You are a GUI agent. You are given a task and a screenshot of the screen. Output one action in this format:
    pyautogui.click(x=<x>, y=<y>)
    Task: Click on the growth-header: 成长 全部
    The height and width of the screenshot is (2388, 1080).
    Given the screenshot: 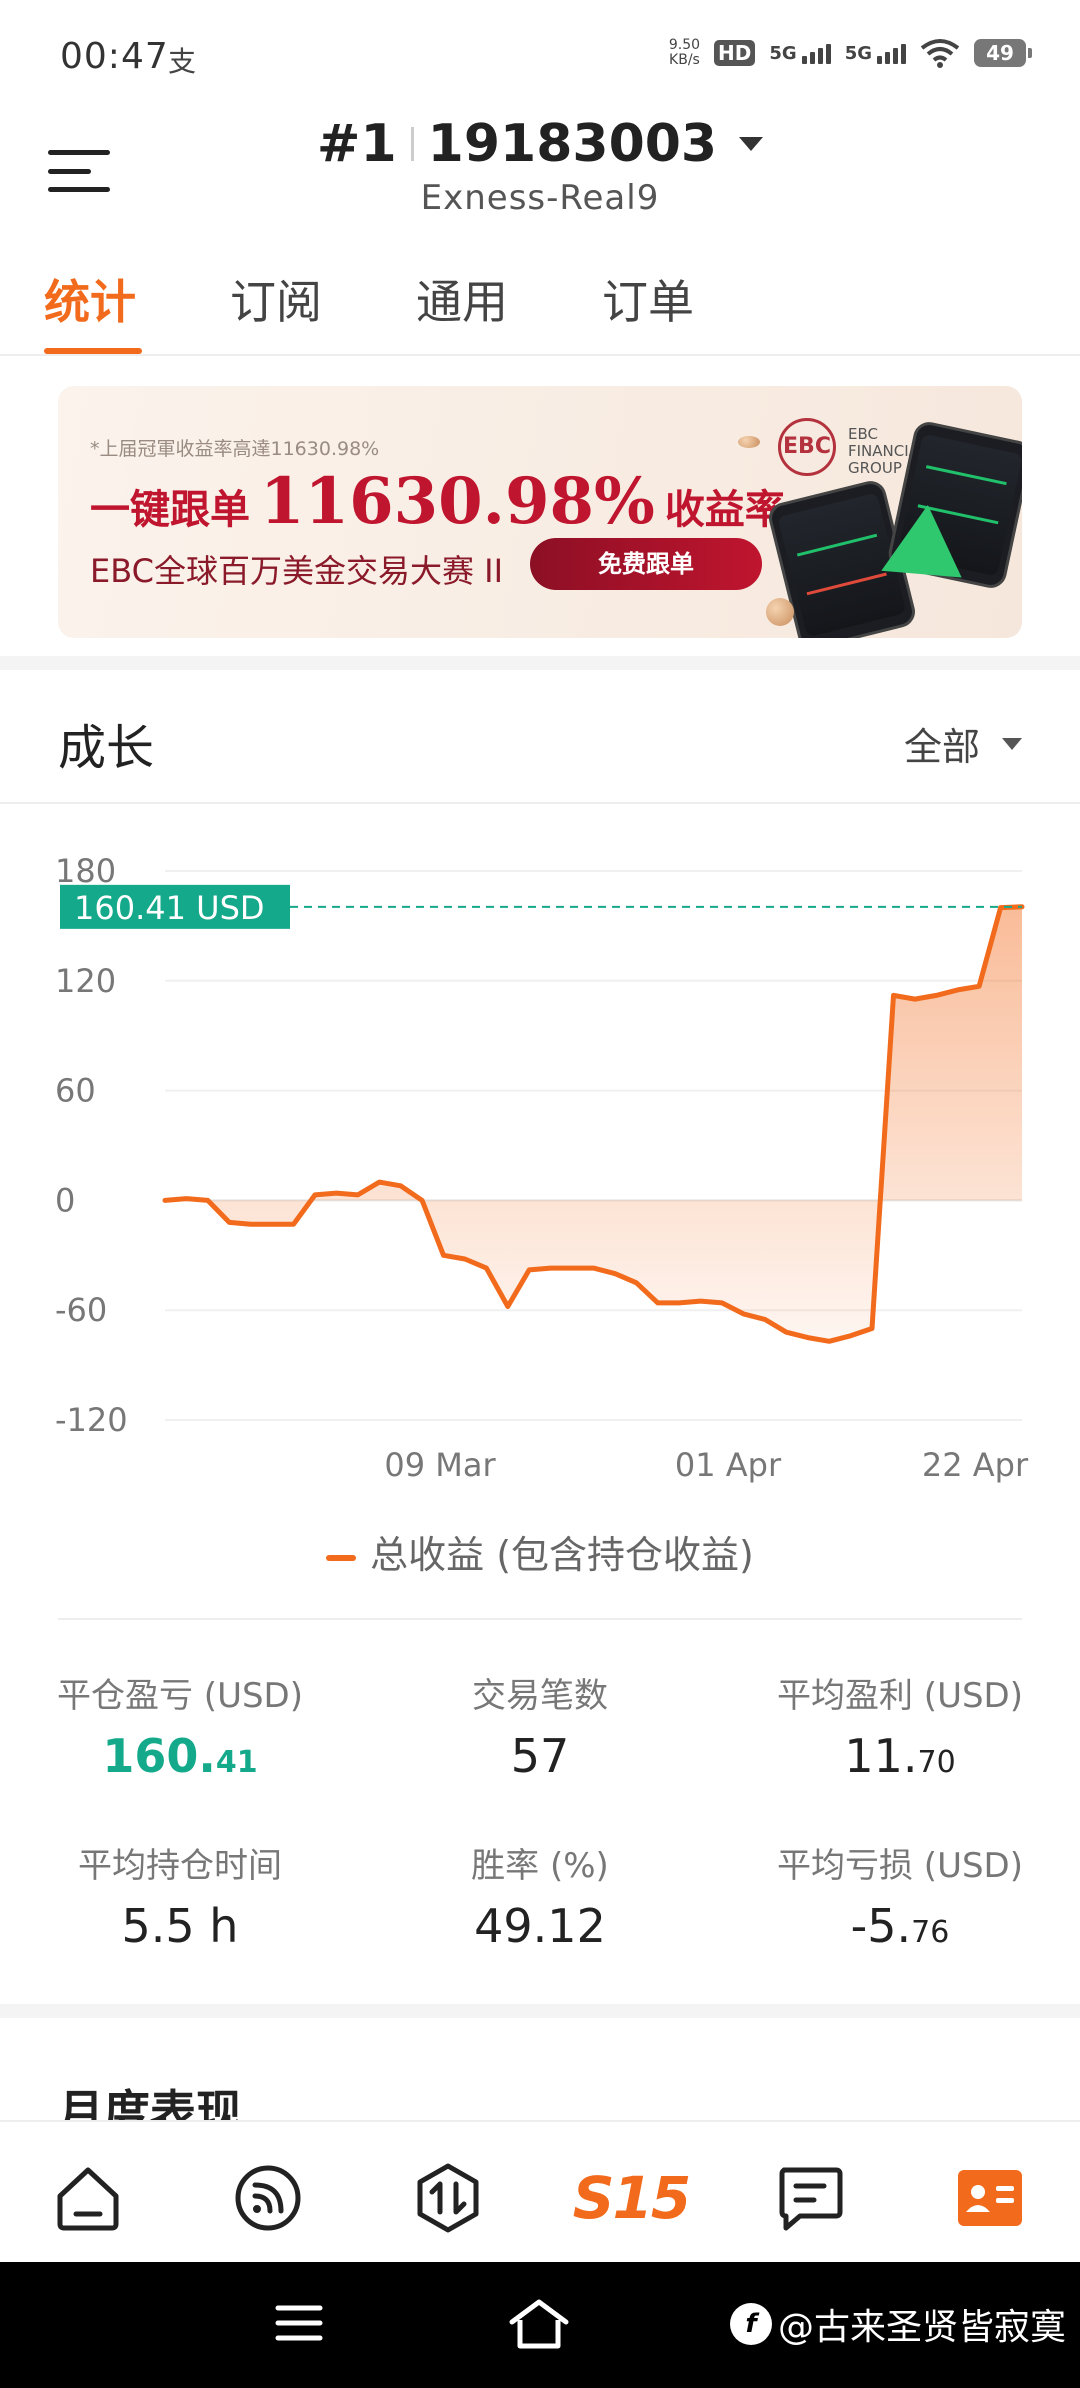 What is the action you would take?
    pyautogui.click(x=540, y=736)
    